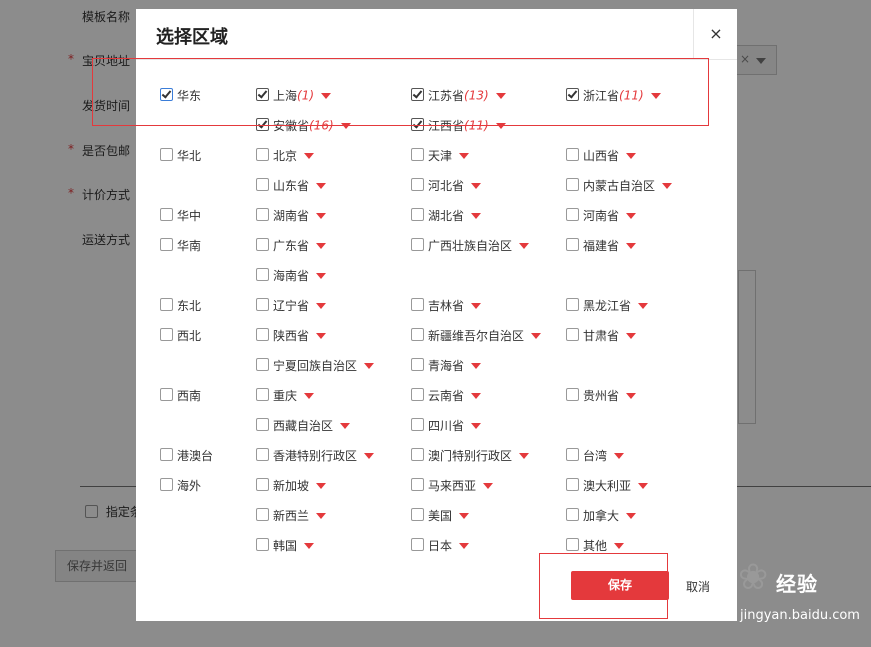  What do you see at coordinates (180, 305) in the screenshot?
I see `region-4: 东北` at bounding box center [180, 305].